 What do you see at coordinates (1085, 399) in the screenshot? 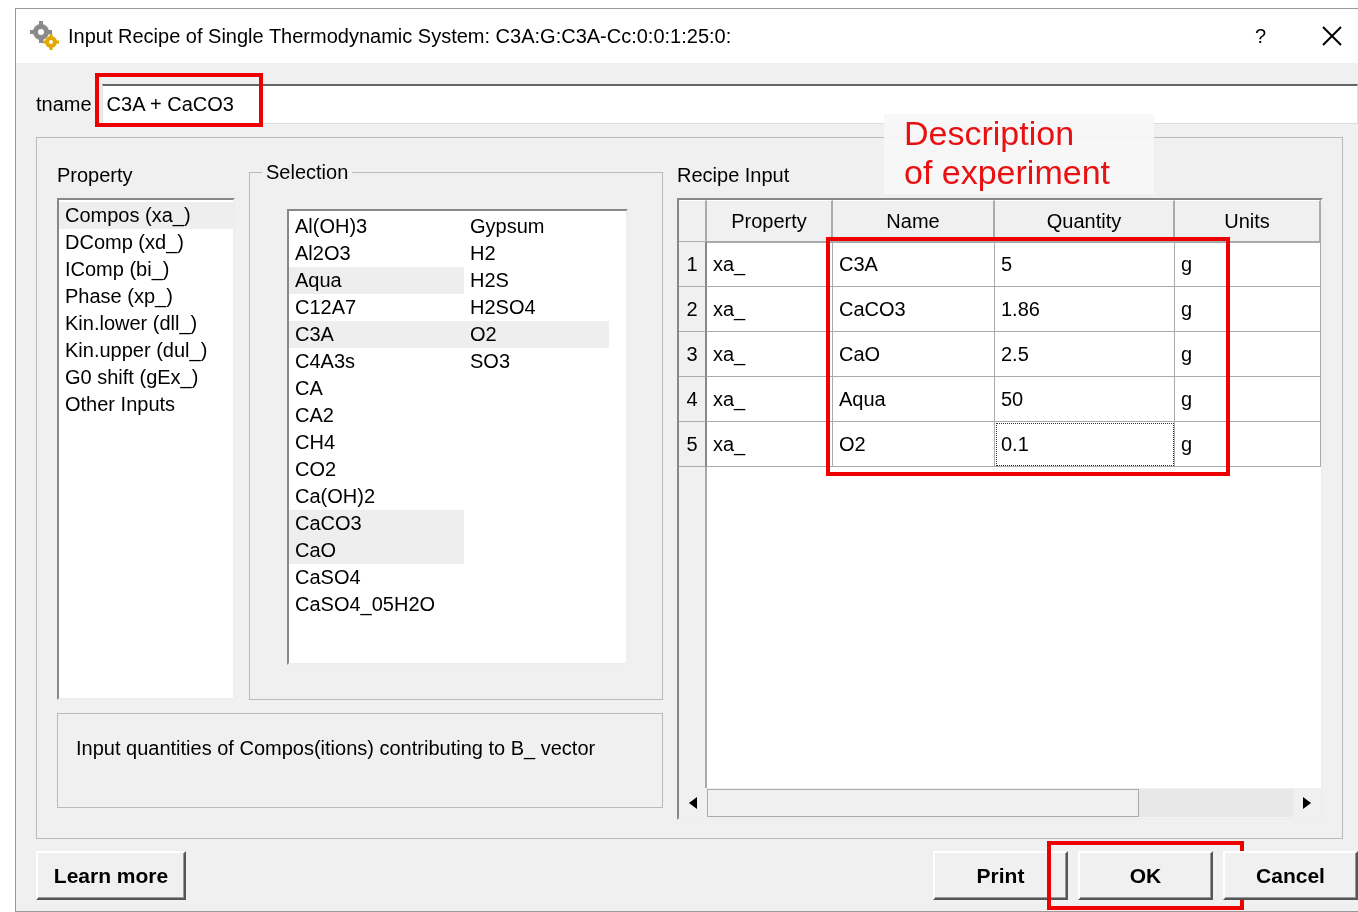
I see `table-cell: 50` at bounding box center [1085, 399].